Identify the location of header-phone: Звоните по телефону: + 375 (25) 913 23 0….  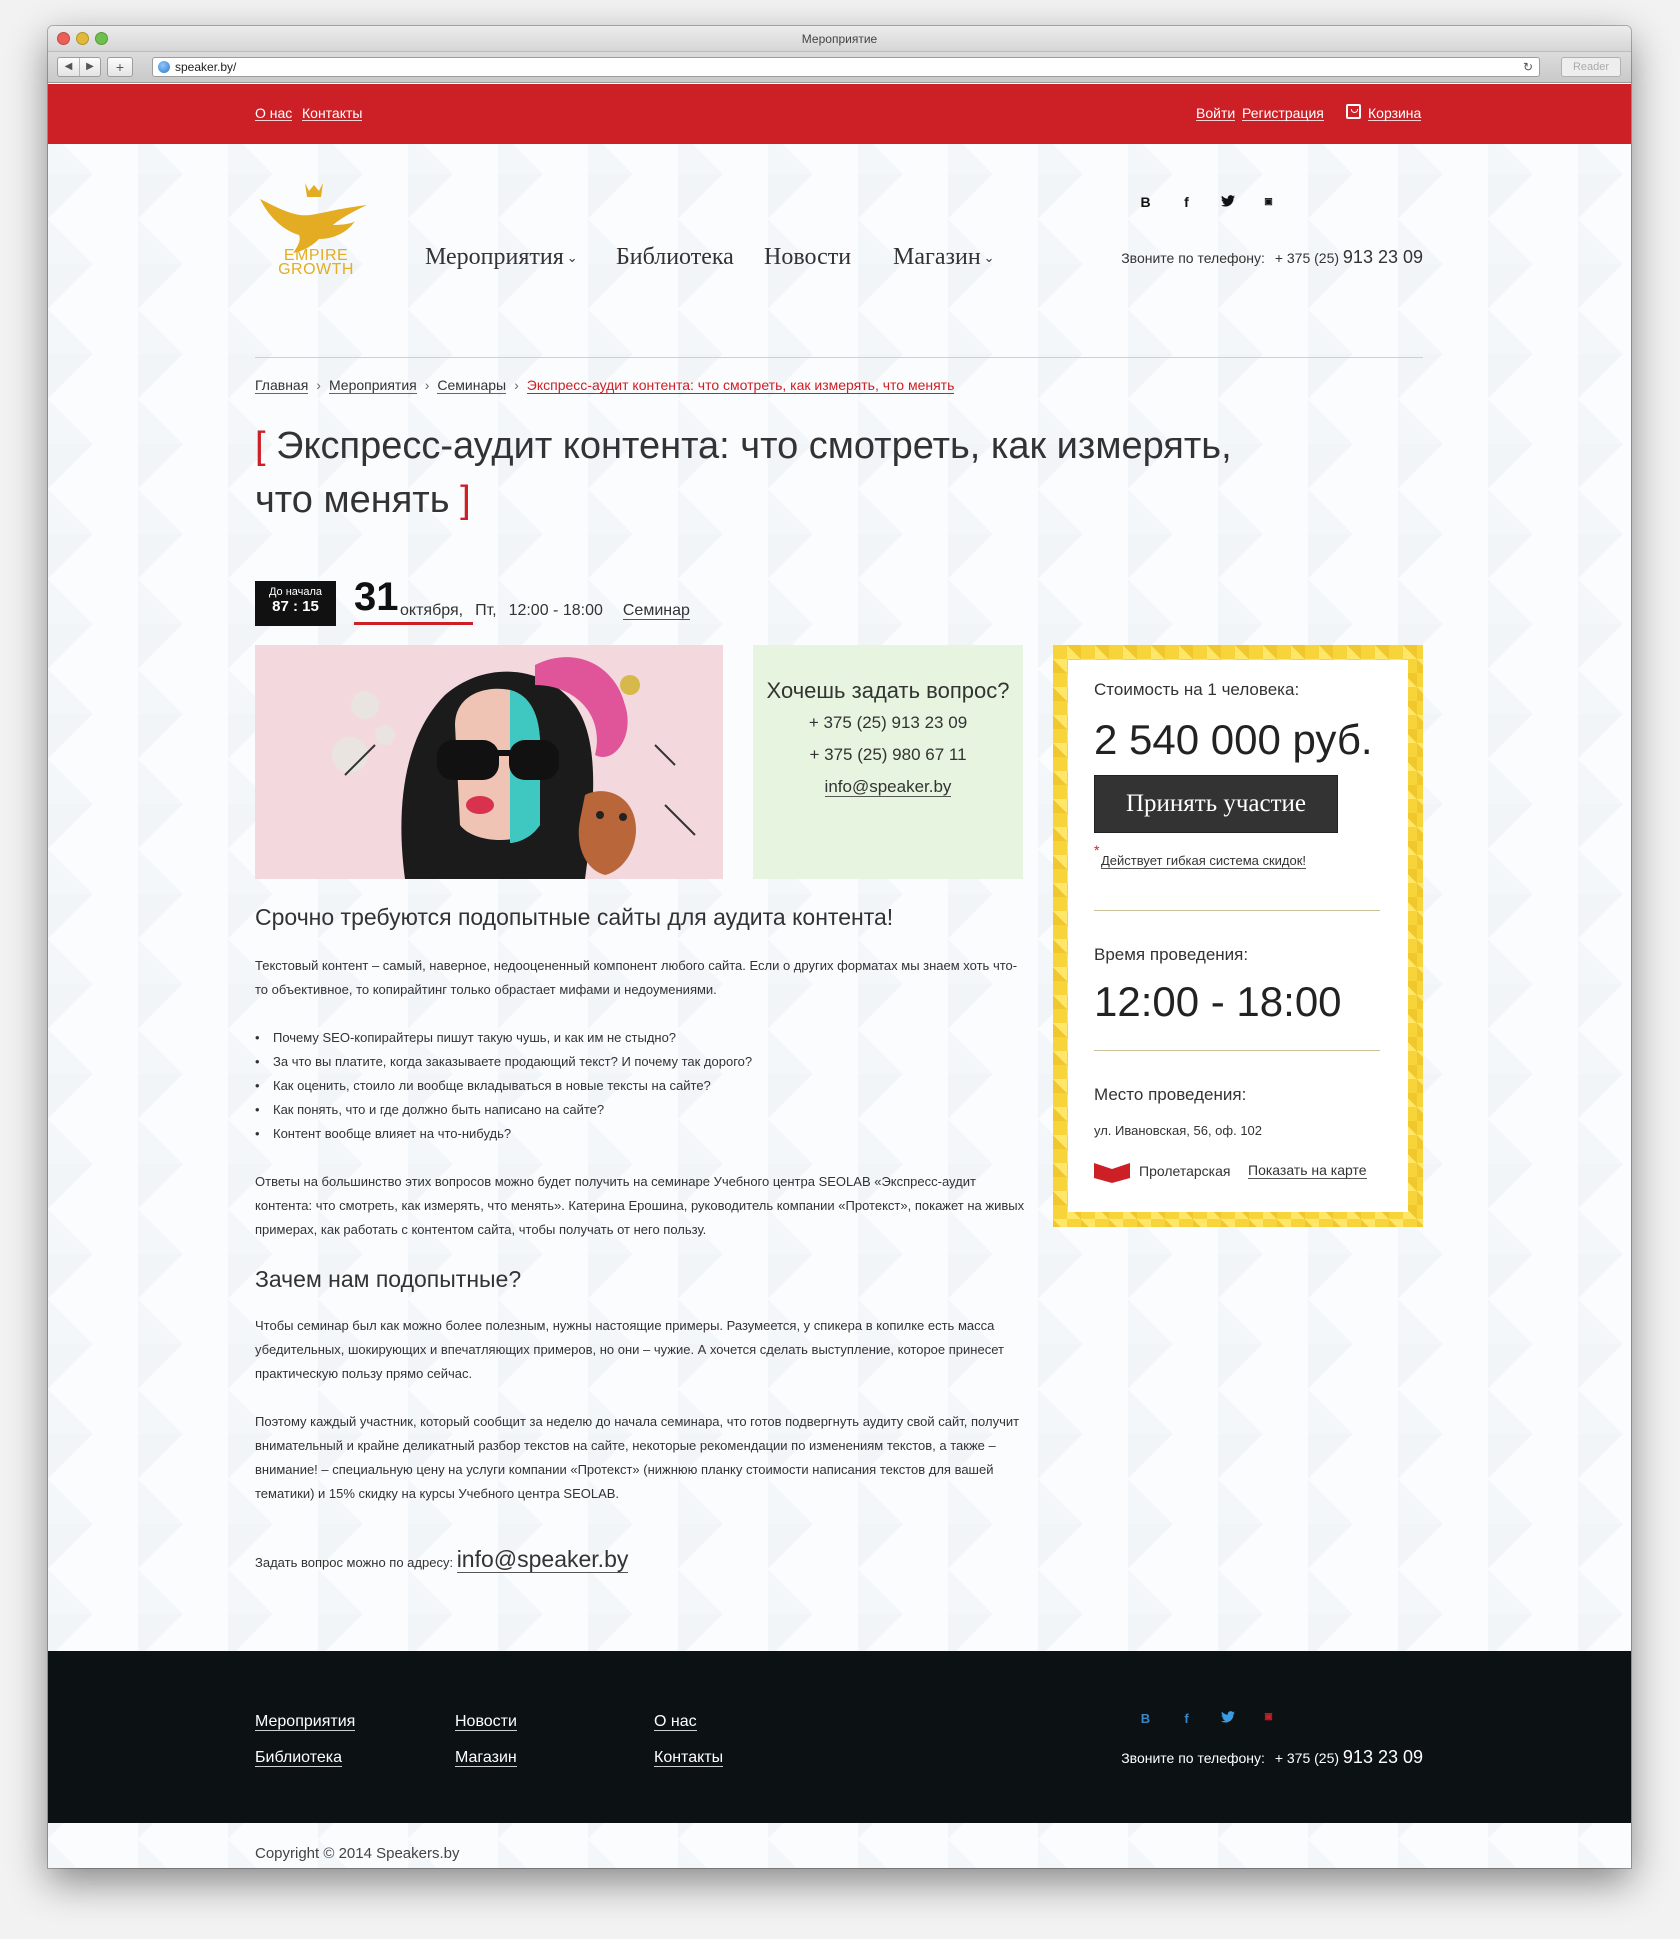
(1272, 257).